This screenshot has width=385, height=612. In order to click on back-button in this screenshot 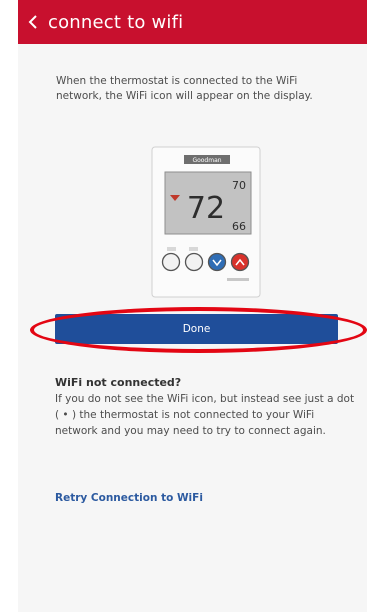, I will do `click(33, 22)`.